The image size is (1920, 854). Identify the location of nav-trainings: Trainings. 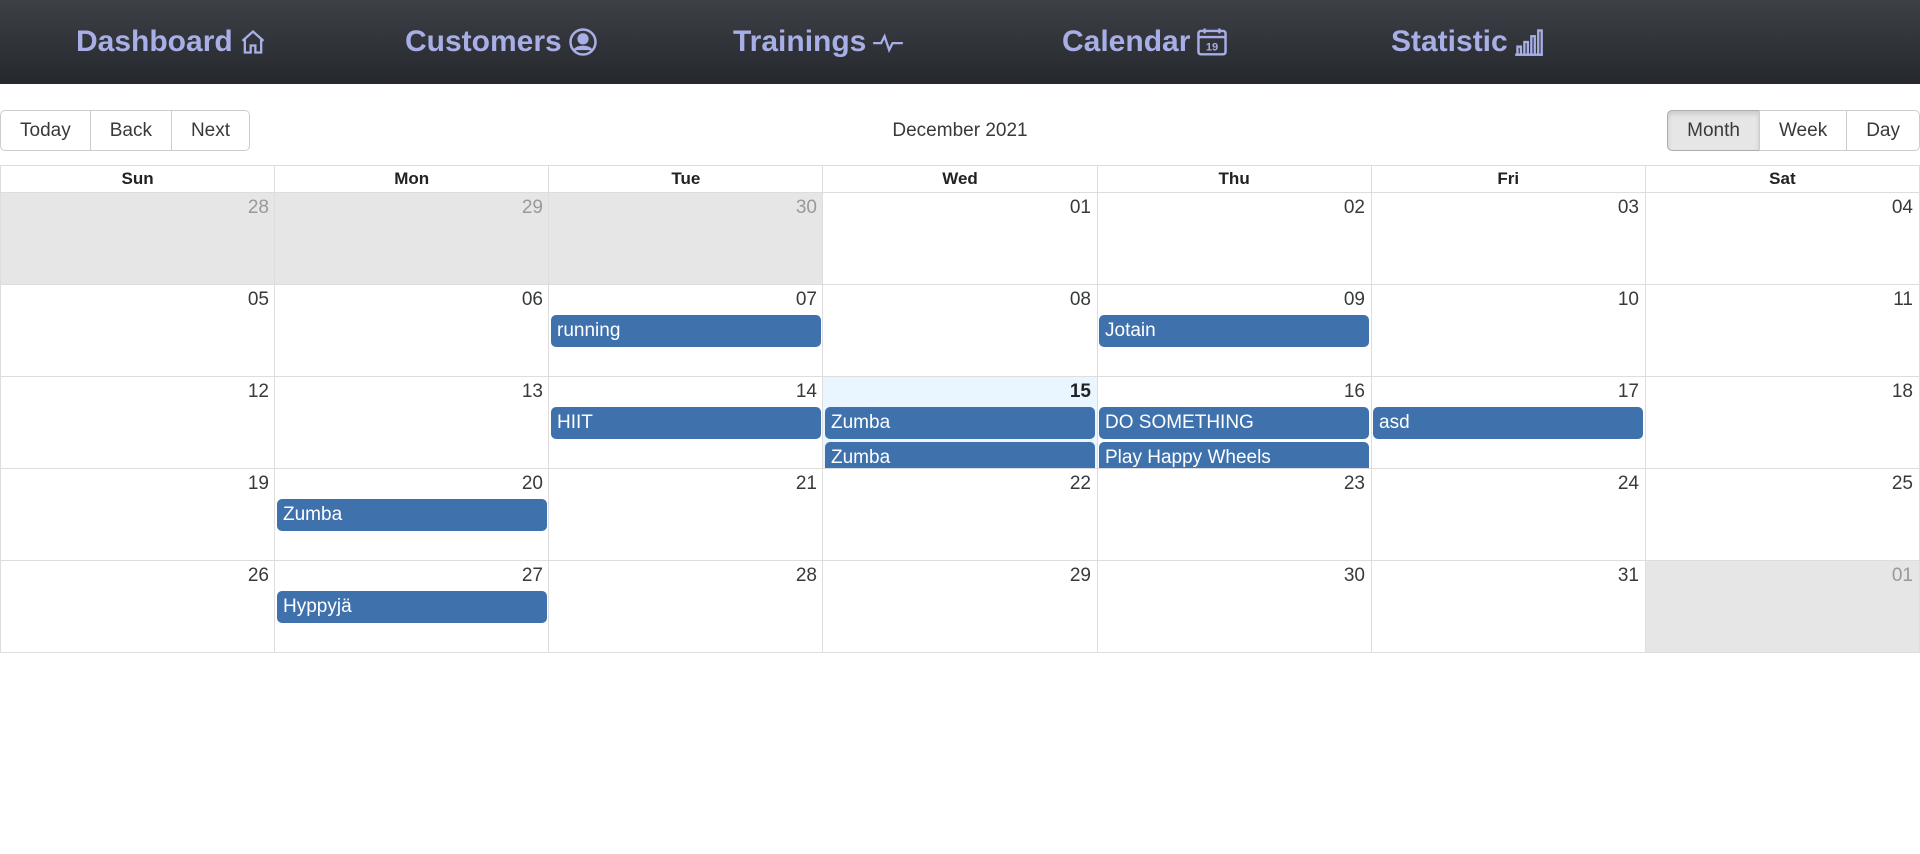
(818, 42).